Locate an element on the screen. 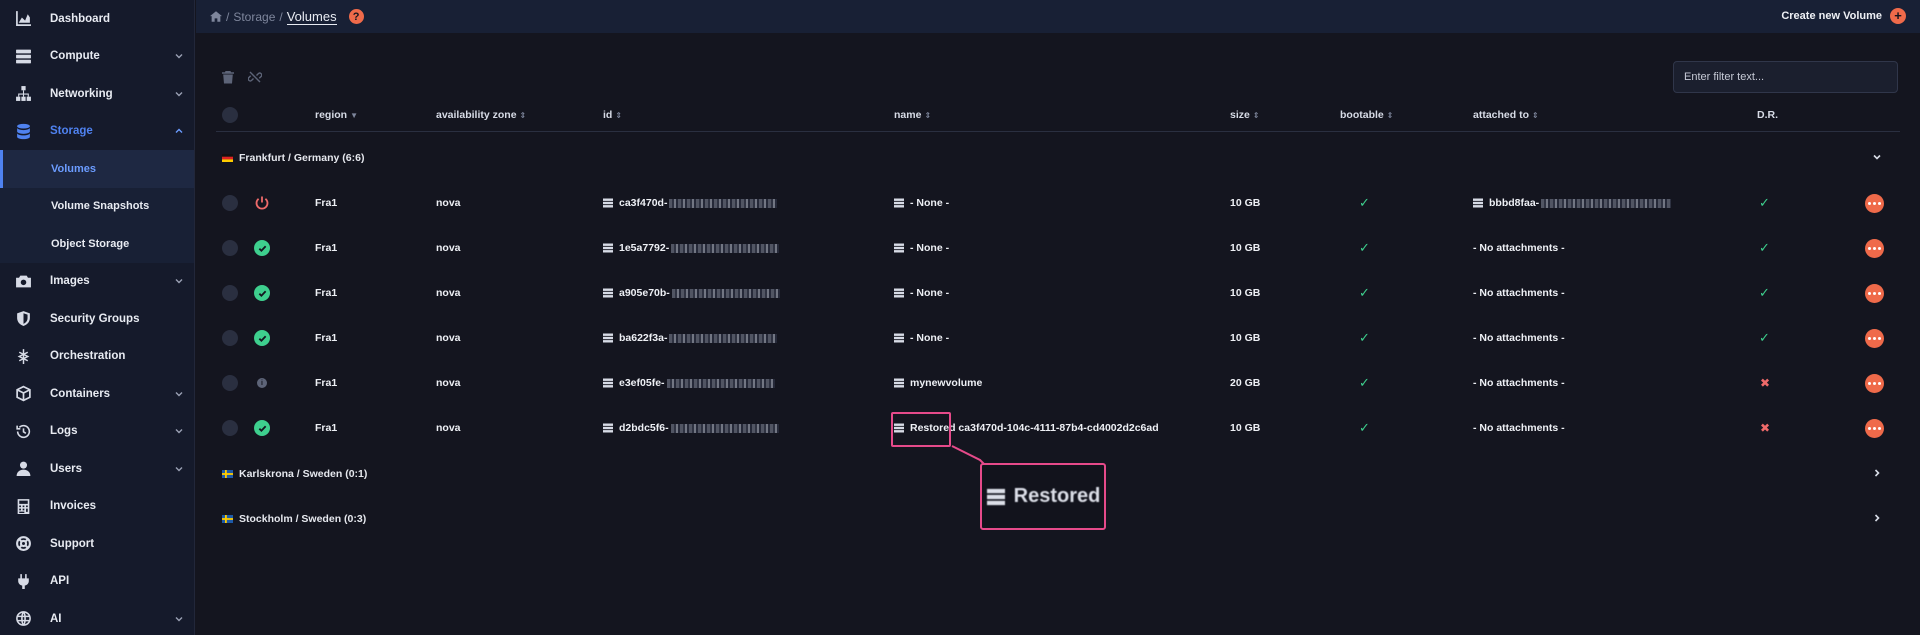 This screenshot has height=635, width=1920. sidebar-subitem-object-storage: Object Storage is located at coordinates (97, 244).